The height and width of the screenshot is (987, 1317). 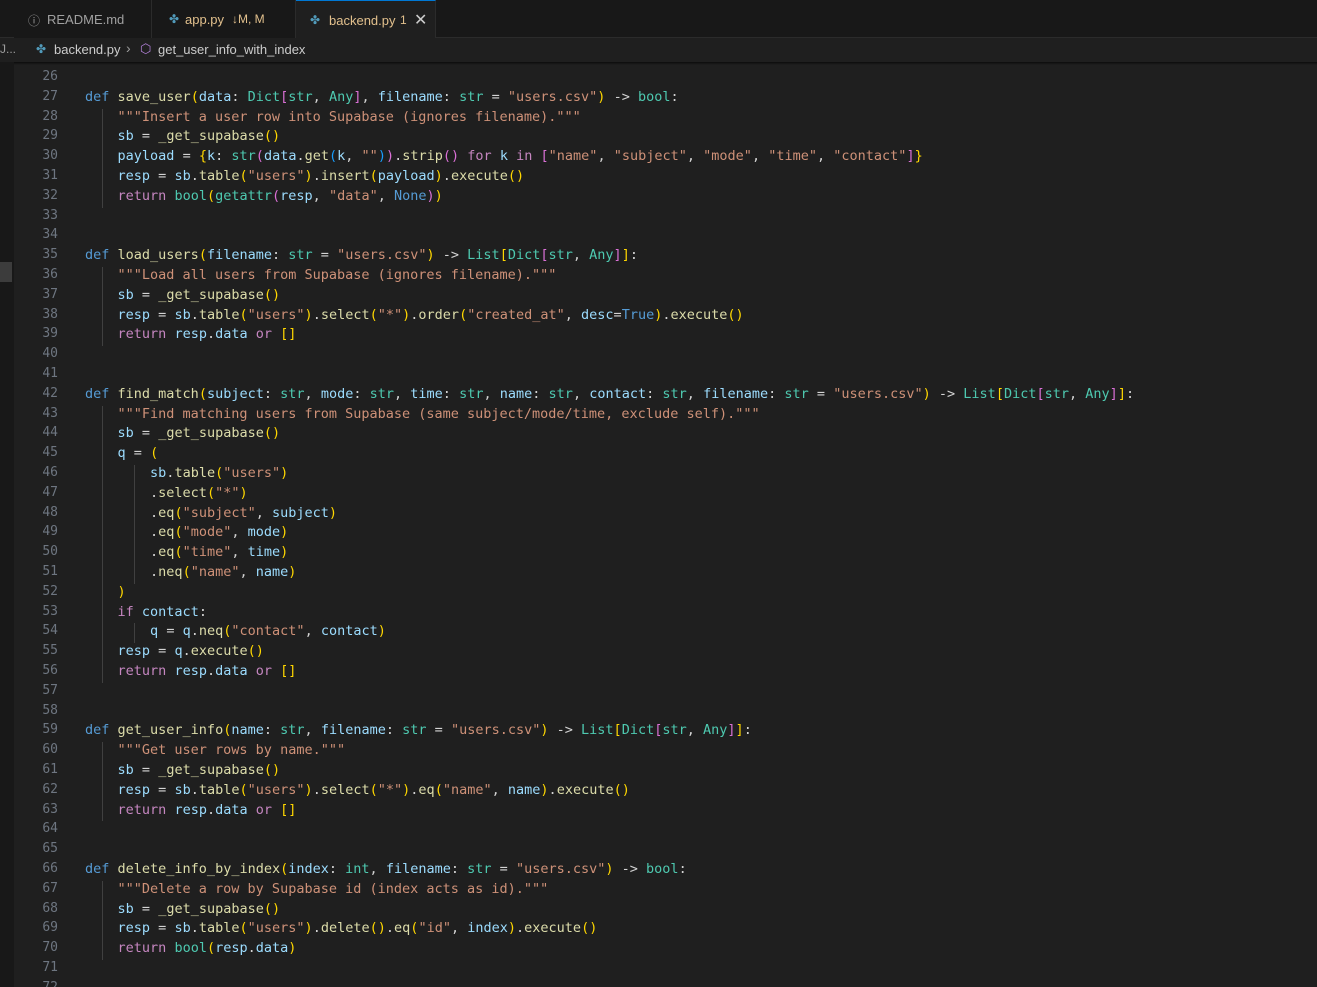 What do you see at coordinates (50, 552) in the screenshot?
I see `line-number: 50` at bounding box center [50, 552].